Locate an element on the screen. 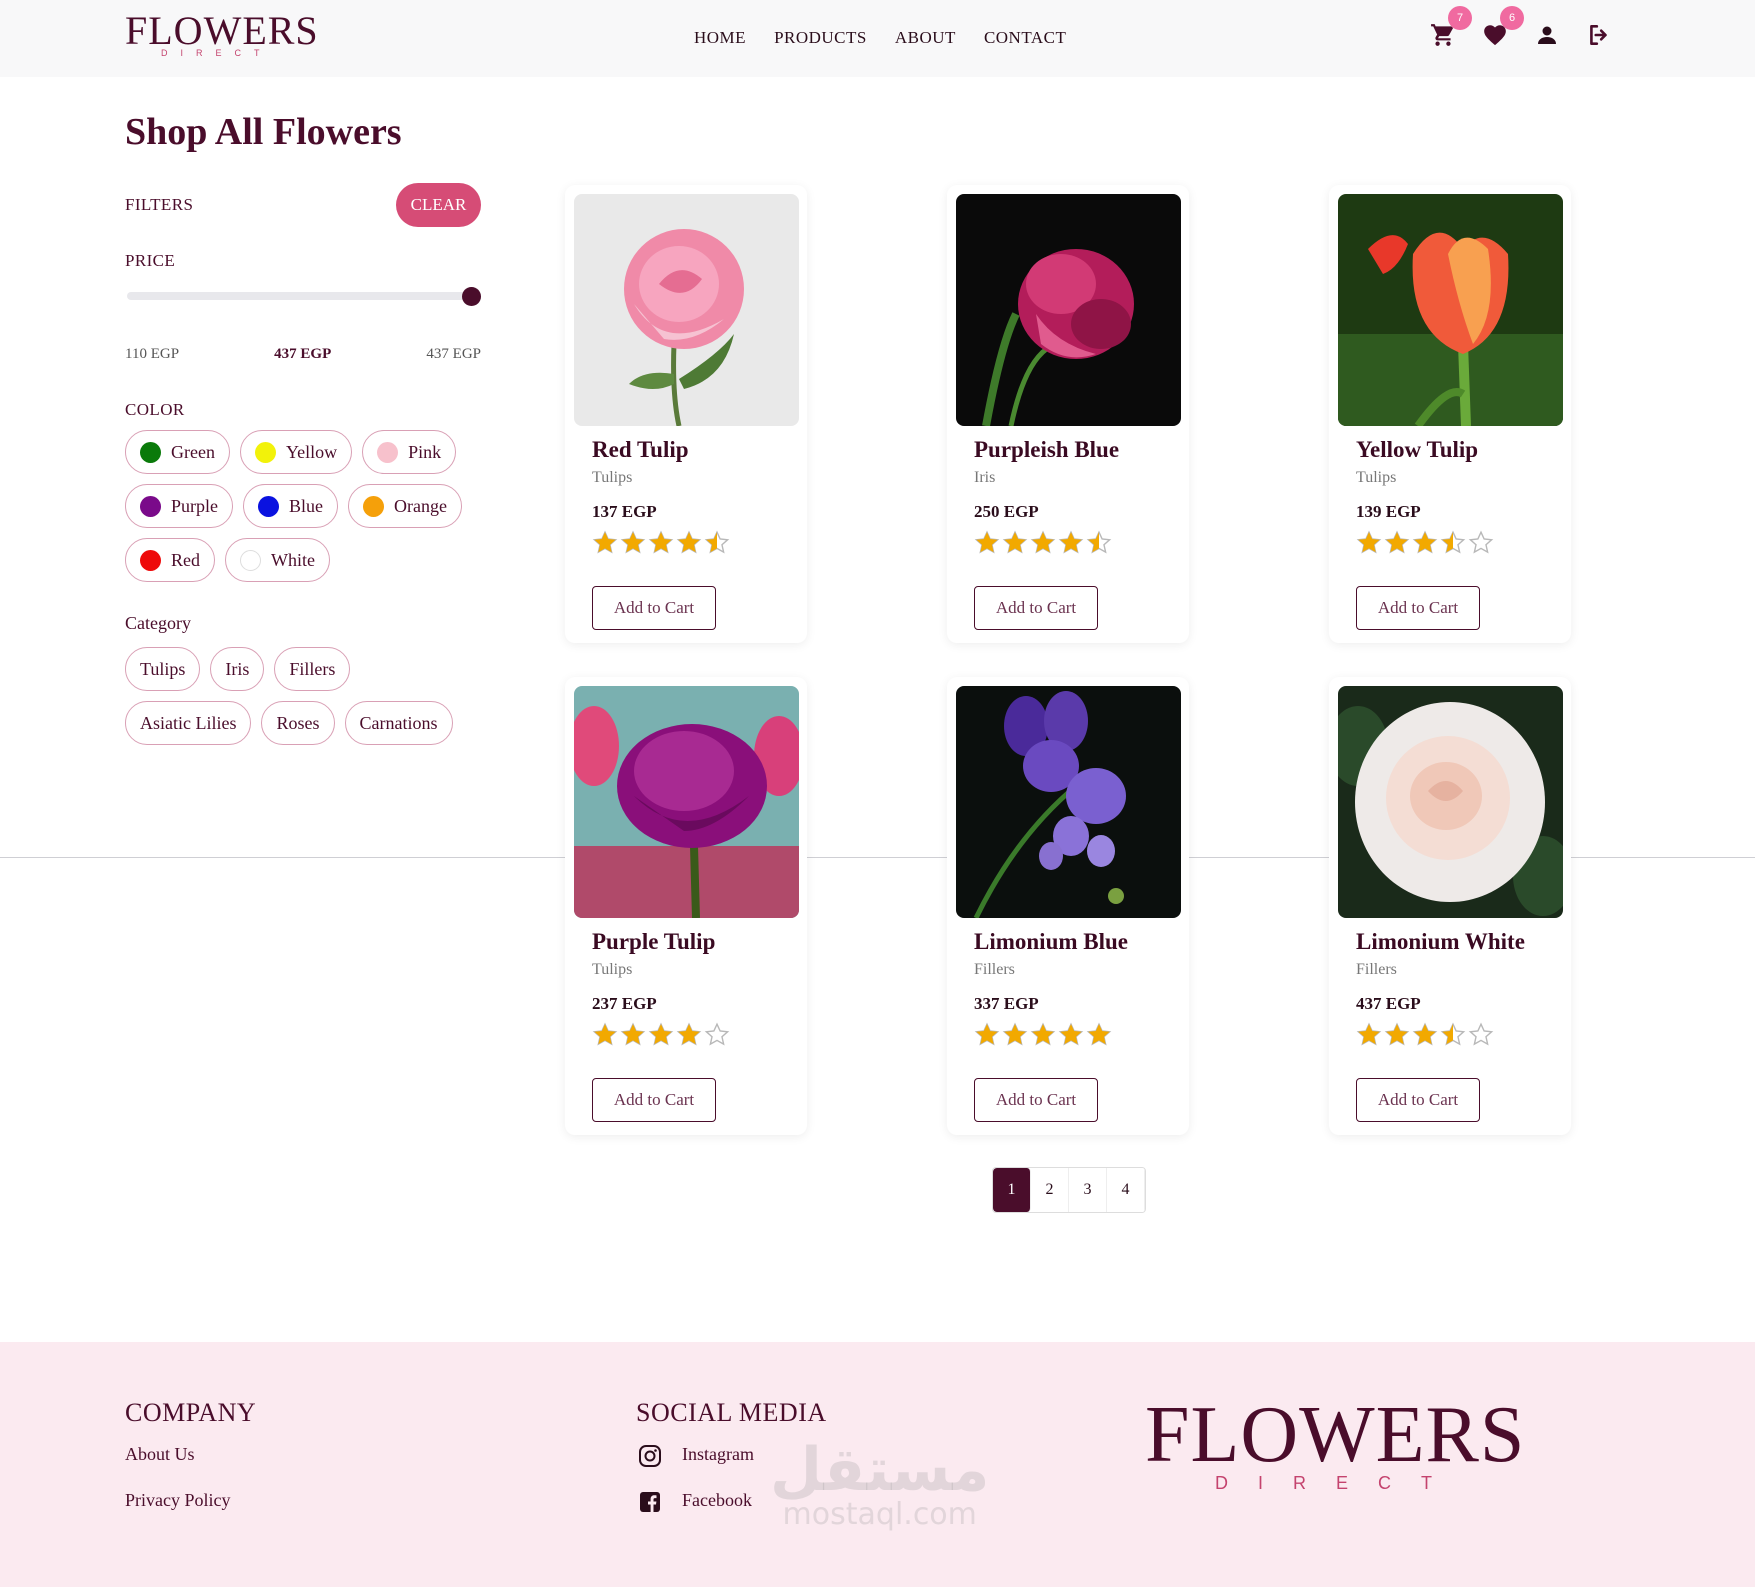 The width and height of the screenshot is (1755, 1587). user-icon is located at coordinates (1547, 35).